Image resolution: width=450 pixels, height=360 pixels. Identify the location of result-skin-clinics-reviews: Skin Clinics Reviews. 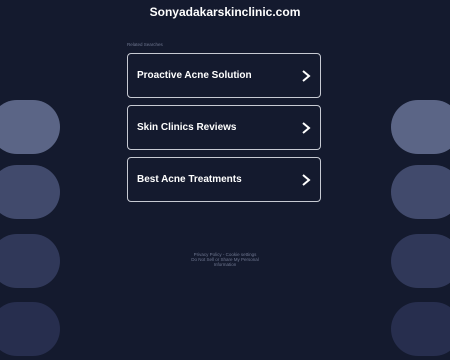
(224, 127).